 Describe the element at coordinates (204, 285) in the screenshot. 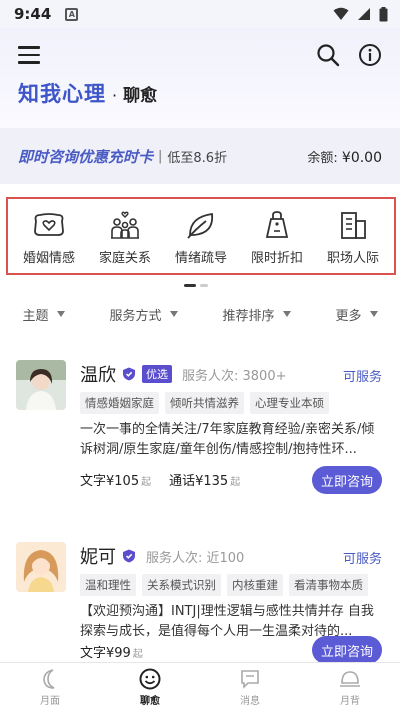

I see `pager-dot` at that location.